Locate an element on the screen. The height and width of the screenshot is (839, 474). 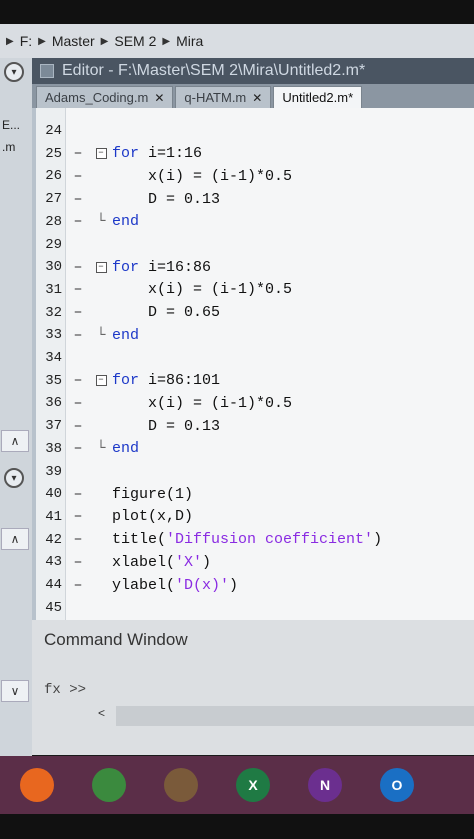
breadcrumb-sem2: SEM 2 is located at coordinates (135, 41).